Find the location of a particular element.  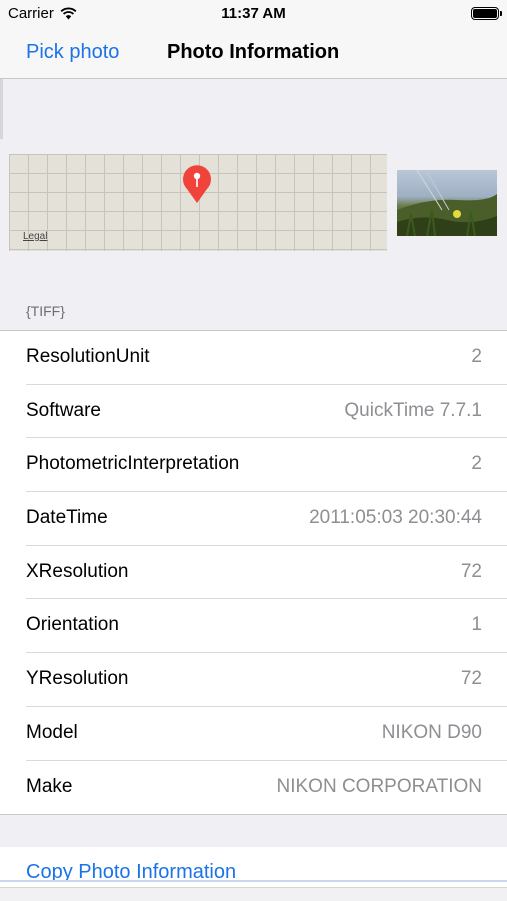

table-row: Orientation 1 is located at coordinates (253, 626).